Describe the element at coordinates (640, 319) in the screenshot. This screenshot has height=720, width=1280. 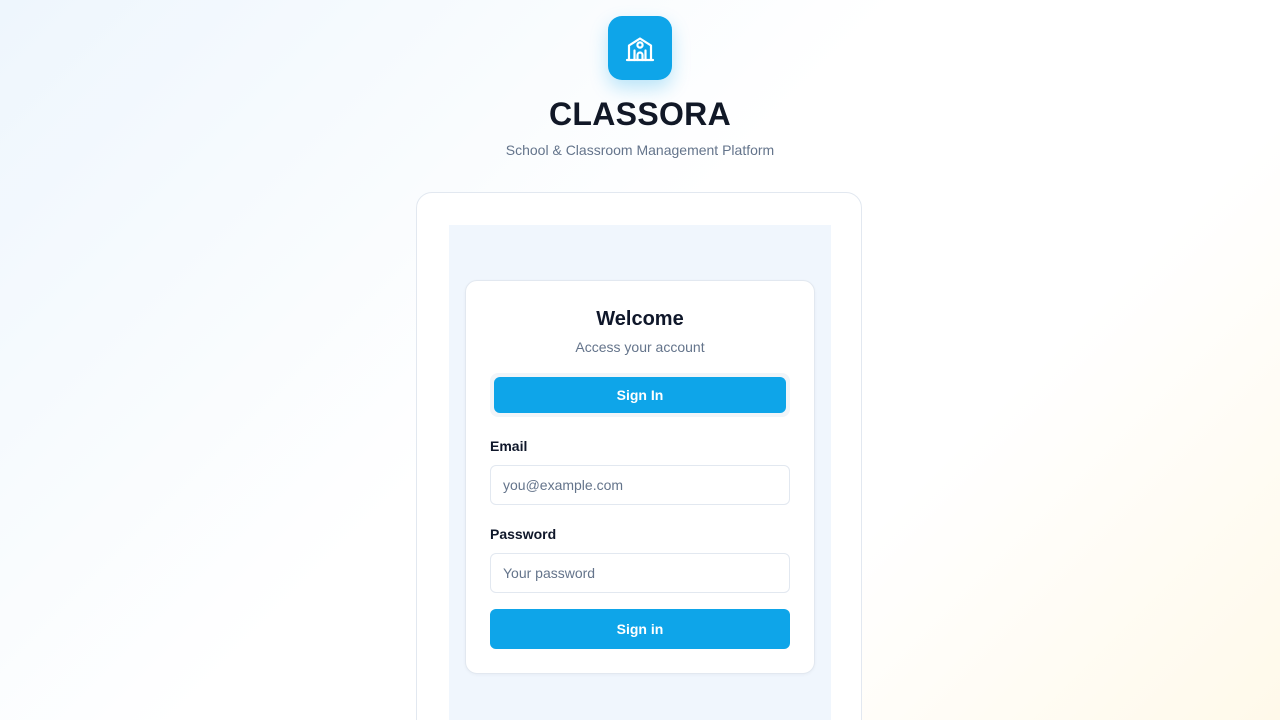
I see `welcome-heading: Welcome` at that location.